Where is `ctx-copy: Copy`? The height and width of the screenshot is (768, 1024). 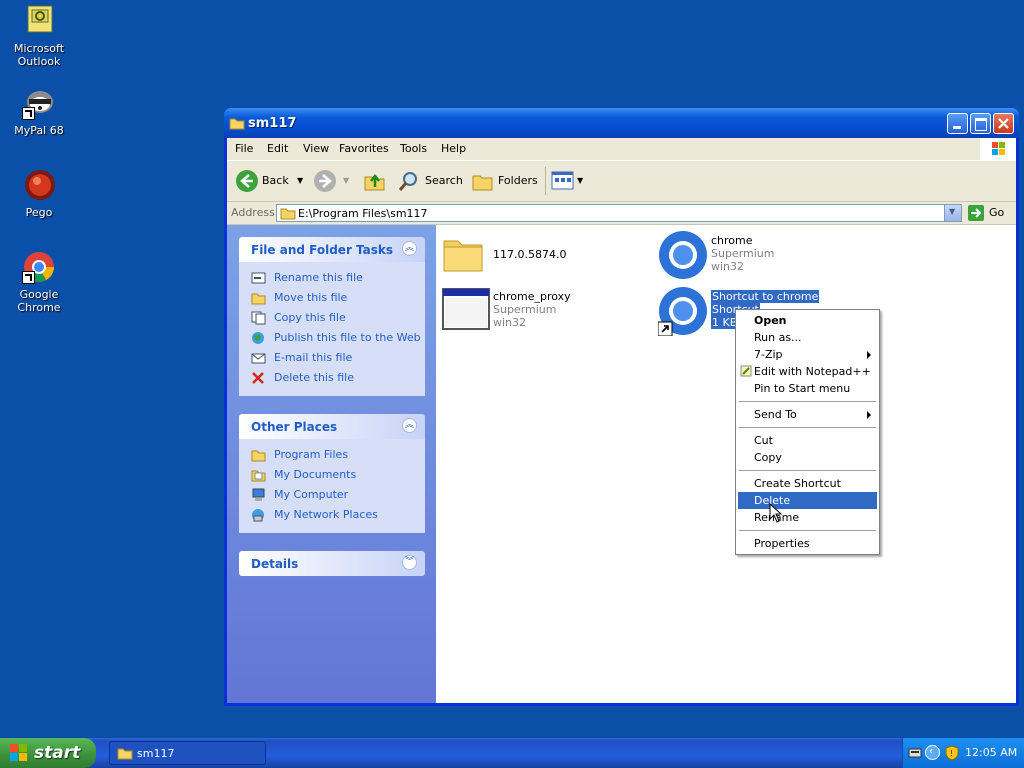 ctx-copy: Copy is located at coordinates (807, 457).